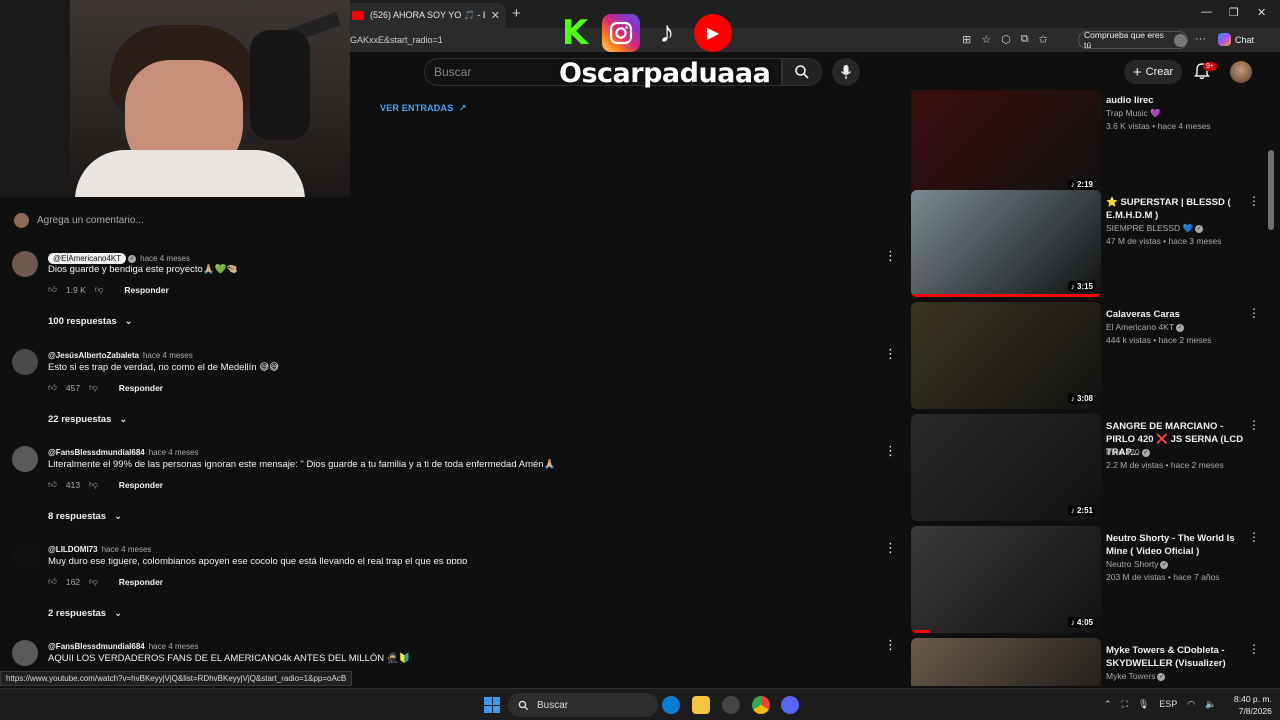 The height and width of the screenshot is (720, 1280). I want to click on video-channel: Pirlo 420 ✓, so click(1128, 452).